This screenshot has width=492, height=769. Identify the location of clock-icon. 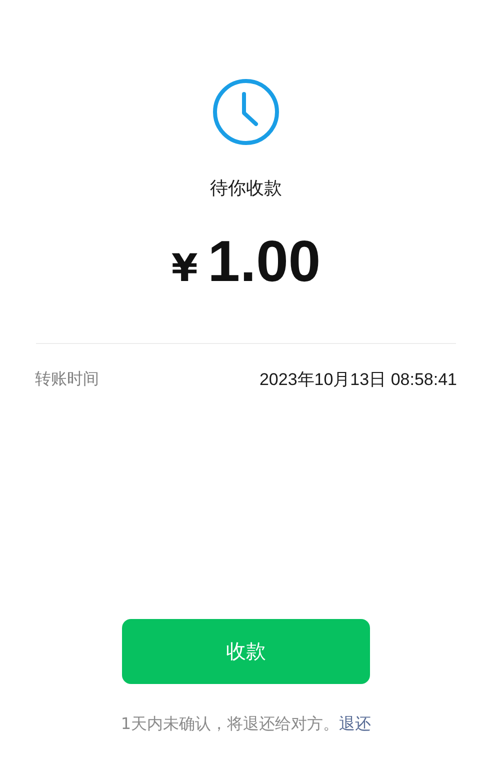
(246, 112).